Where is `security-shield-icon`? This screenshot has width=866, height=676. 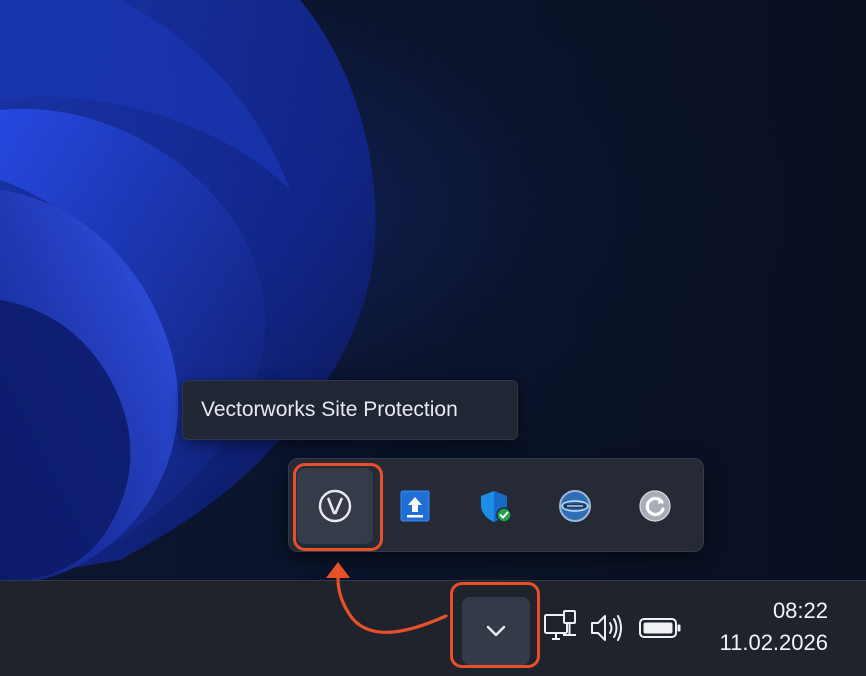
security-shield-icon is located at coordinates (496, 507).